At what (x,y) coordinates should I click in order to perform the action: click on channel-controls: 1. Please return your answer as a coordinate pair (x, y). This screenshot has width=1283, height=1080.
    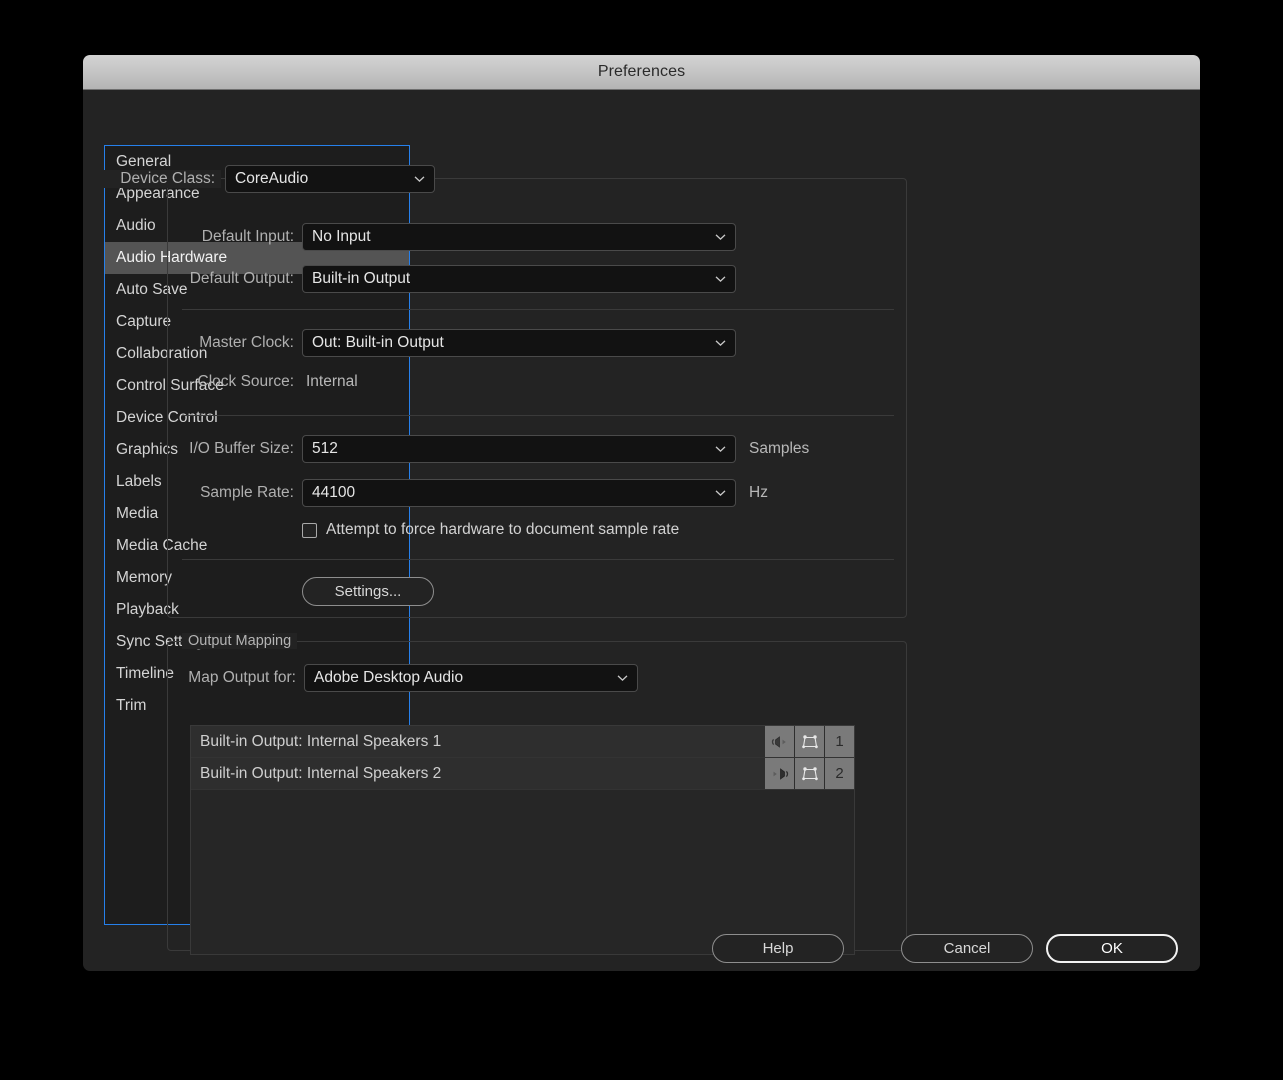
    Looking at the image, I should click on (809, 741).